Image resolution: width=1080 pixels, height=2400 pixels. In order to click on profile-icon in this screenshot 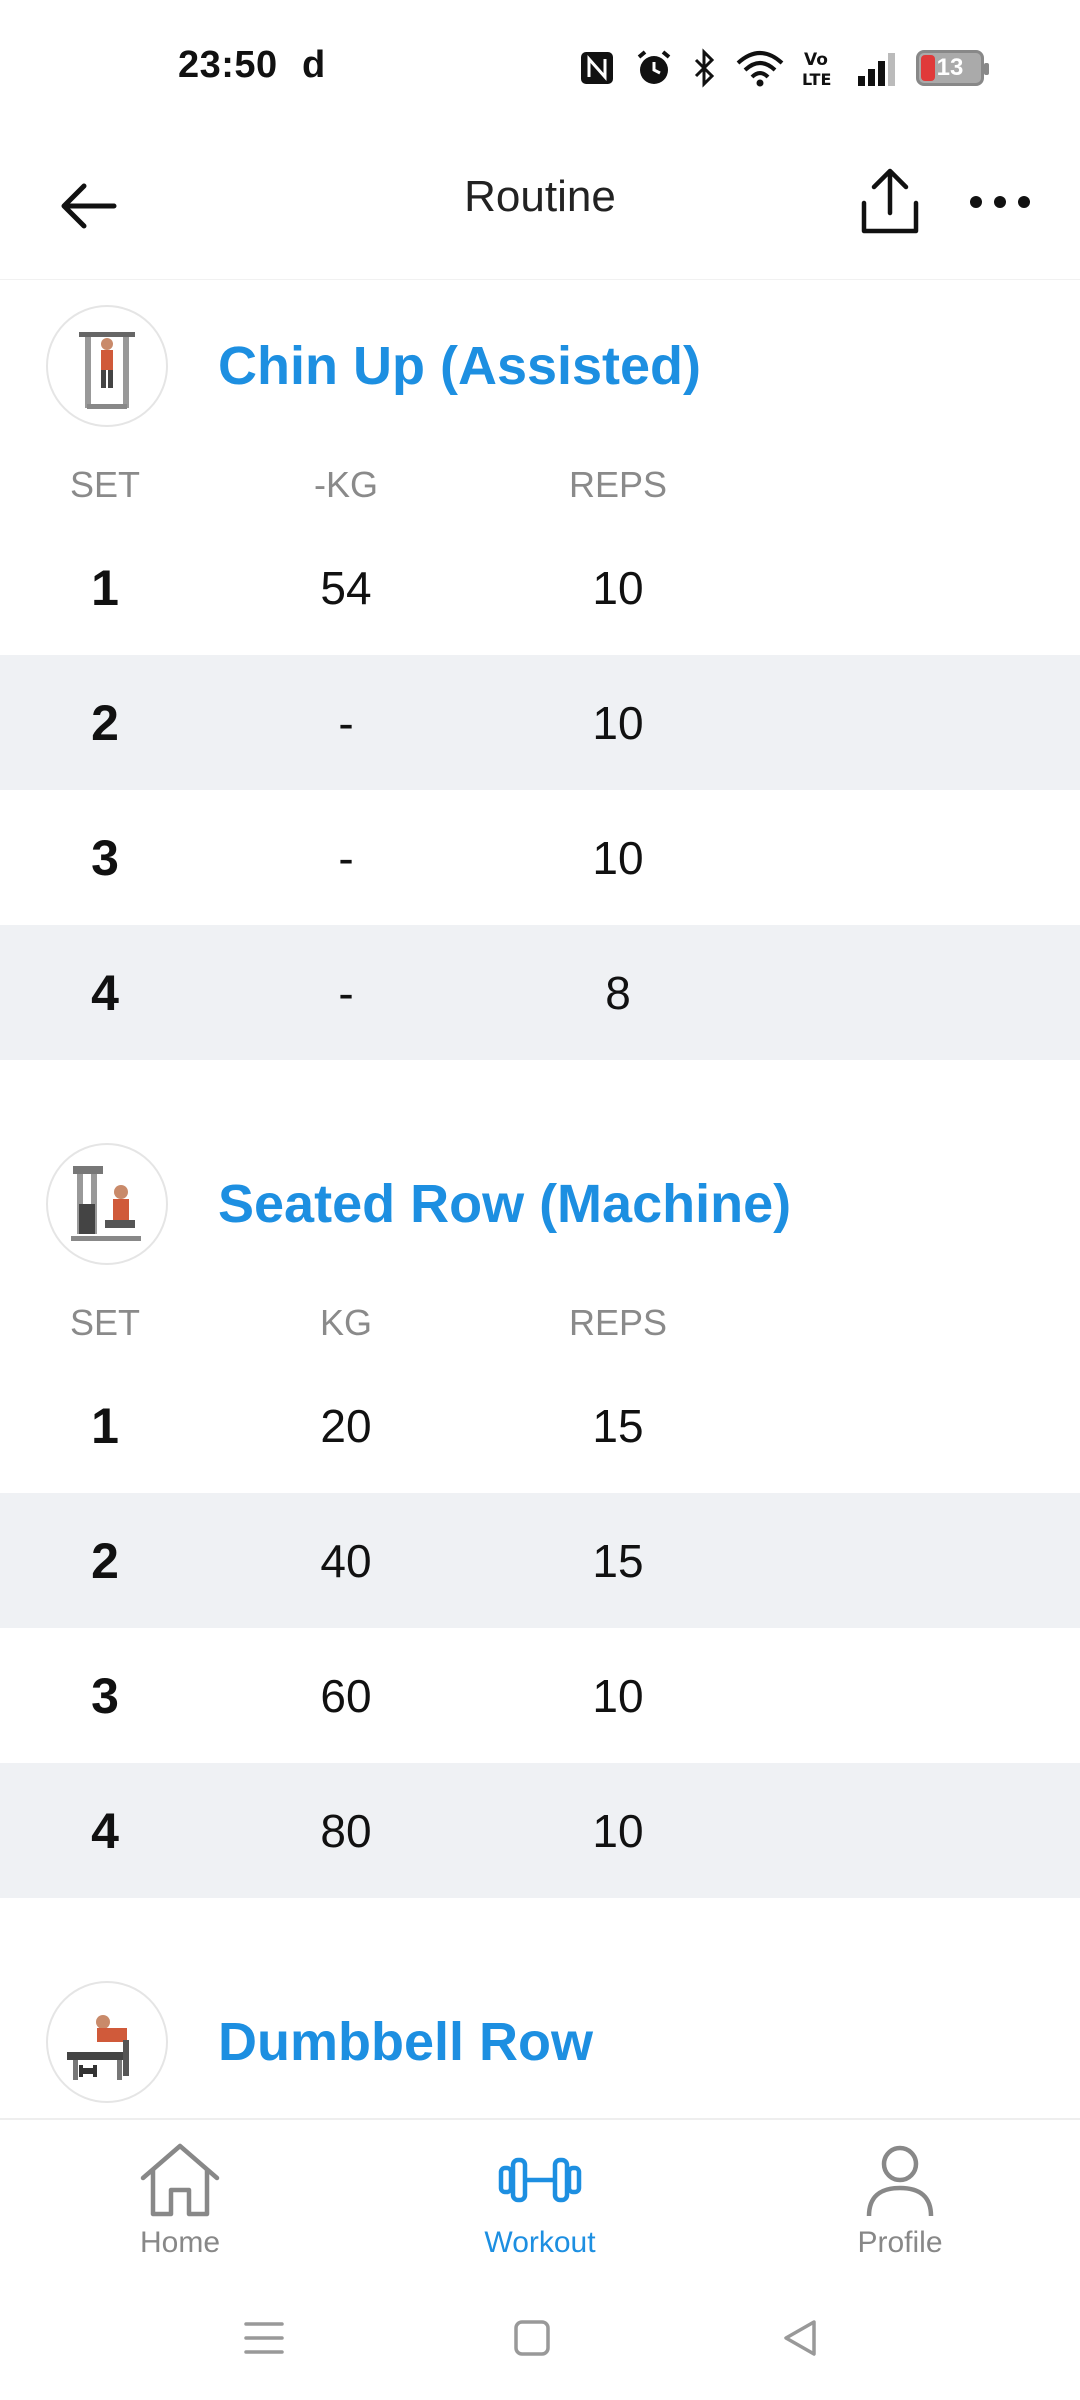, I will do `click(900, 2181)`.